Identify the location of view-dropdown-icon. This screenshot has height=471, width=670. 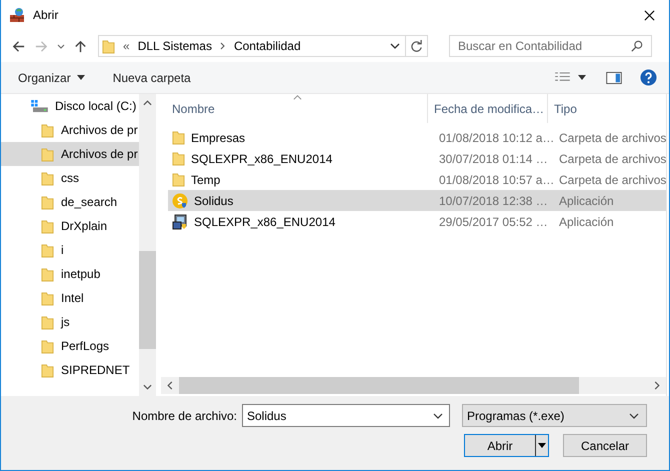
(582, 77).